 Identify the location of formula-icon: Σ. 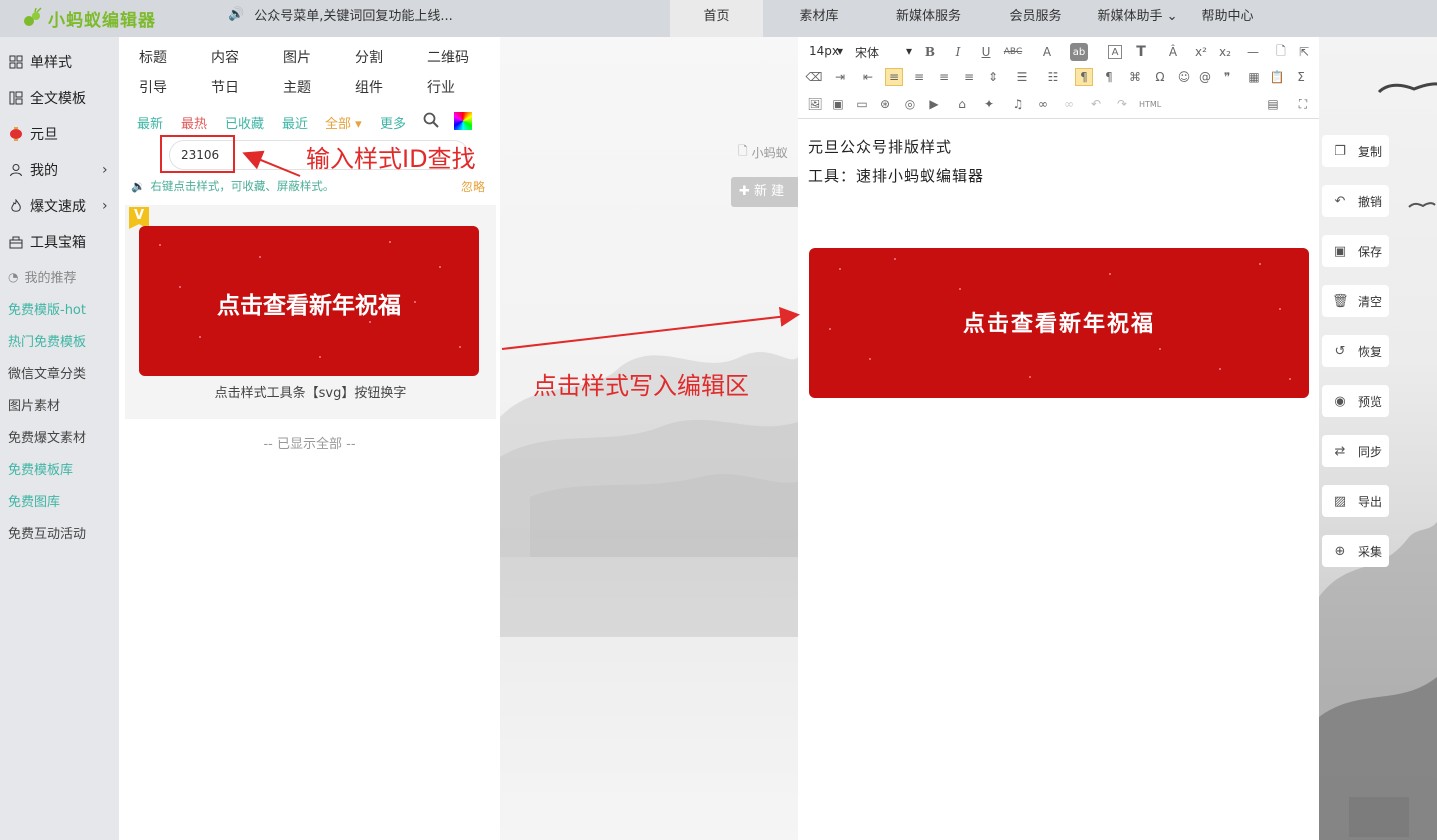
(1301, 77).